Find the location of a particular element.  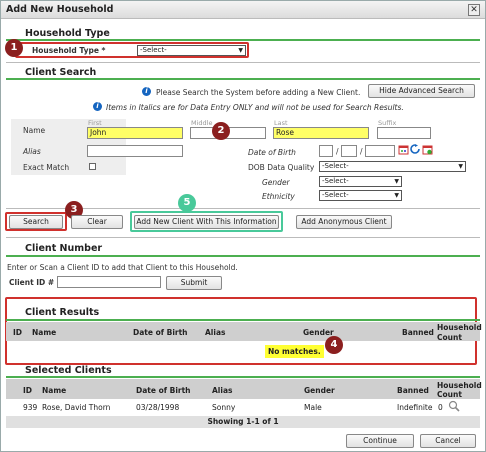

search-button: Search is located at coordinates (36, 222).